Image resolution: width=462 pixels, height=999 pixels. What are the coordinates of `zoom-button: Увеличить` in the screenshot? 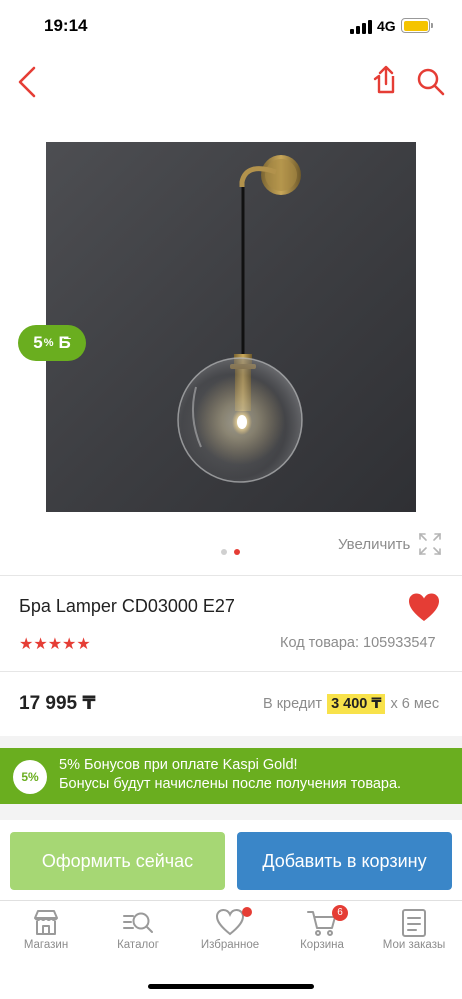 It's located at (390, 544).